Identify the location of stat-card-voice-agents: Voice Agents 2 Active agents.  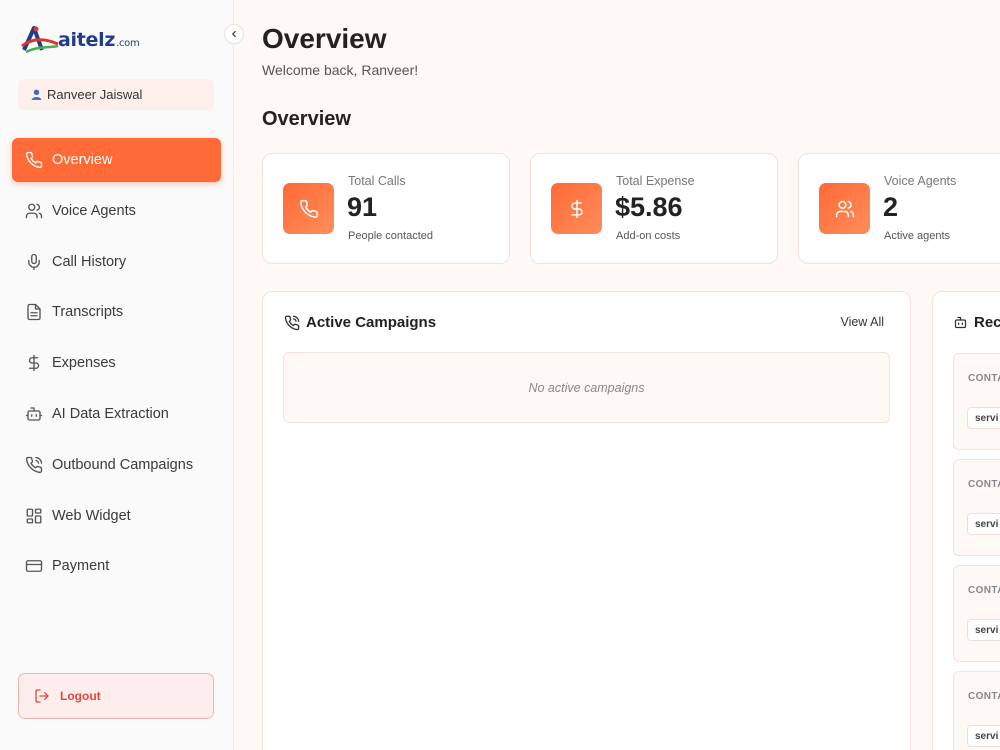
(899, 208).